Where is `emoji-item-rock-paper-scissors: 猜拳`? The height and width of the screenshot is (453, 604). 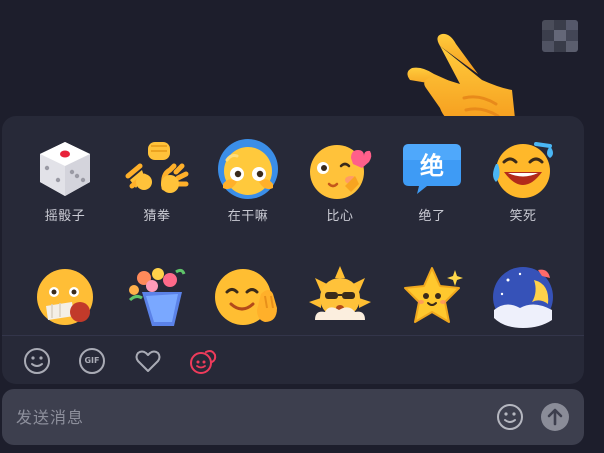 emoji-item-rock-paper-scissors: 猜拳 is located at coordinates (157, 186).